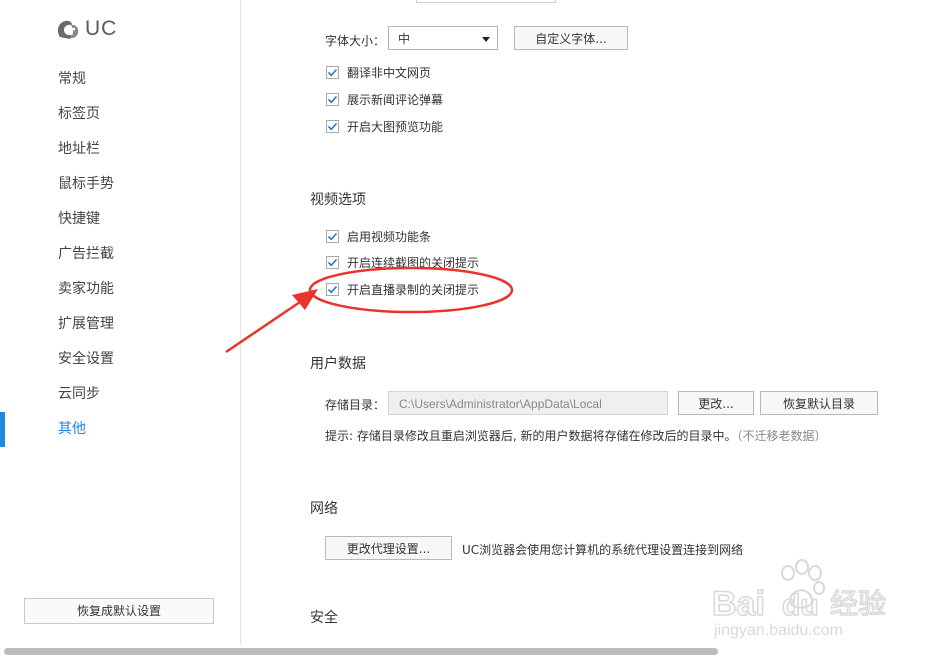 Image resolution: width=931 pixels, height=660 pixels. I want to click on pointer-arrow-head, so click(305, 299).